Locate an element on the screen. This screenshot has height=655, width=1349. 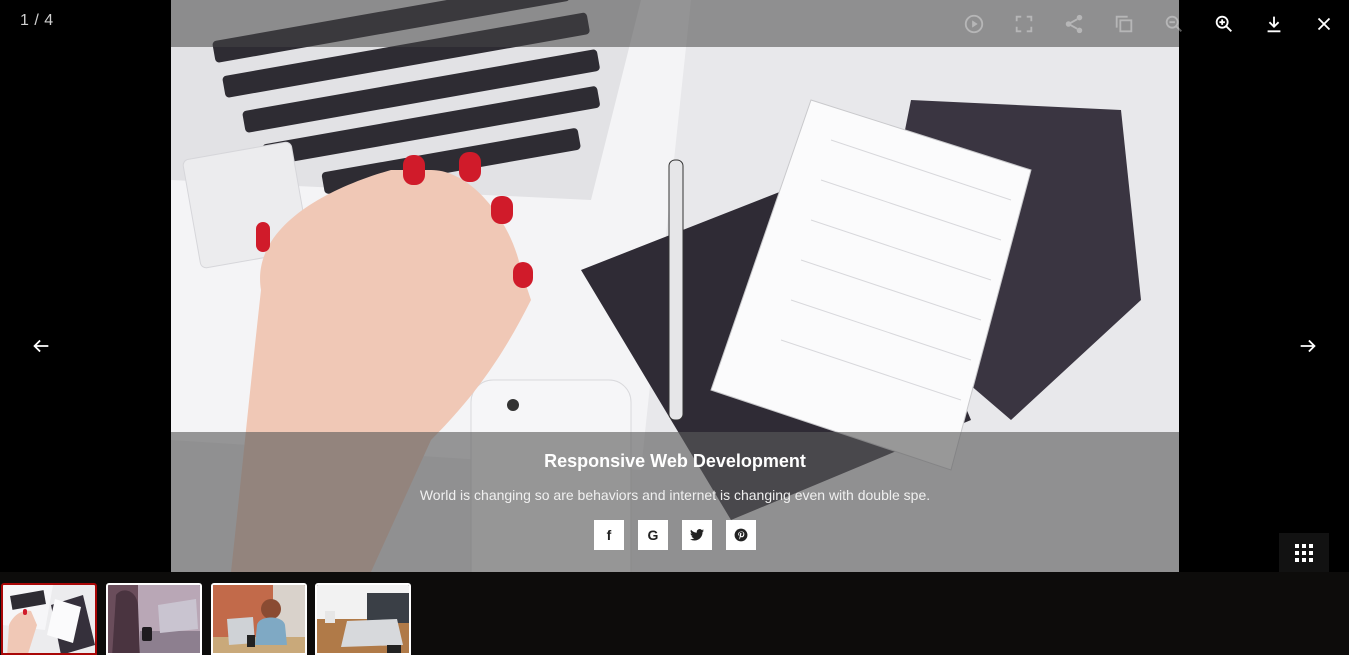
facebook-icon: f is located at coordinates (609, 535).